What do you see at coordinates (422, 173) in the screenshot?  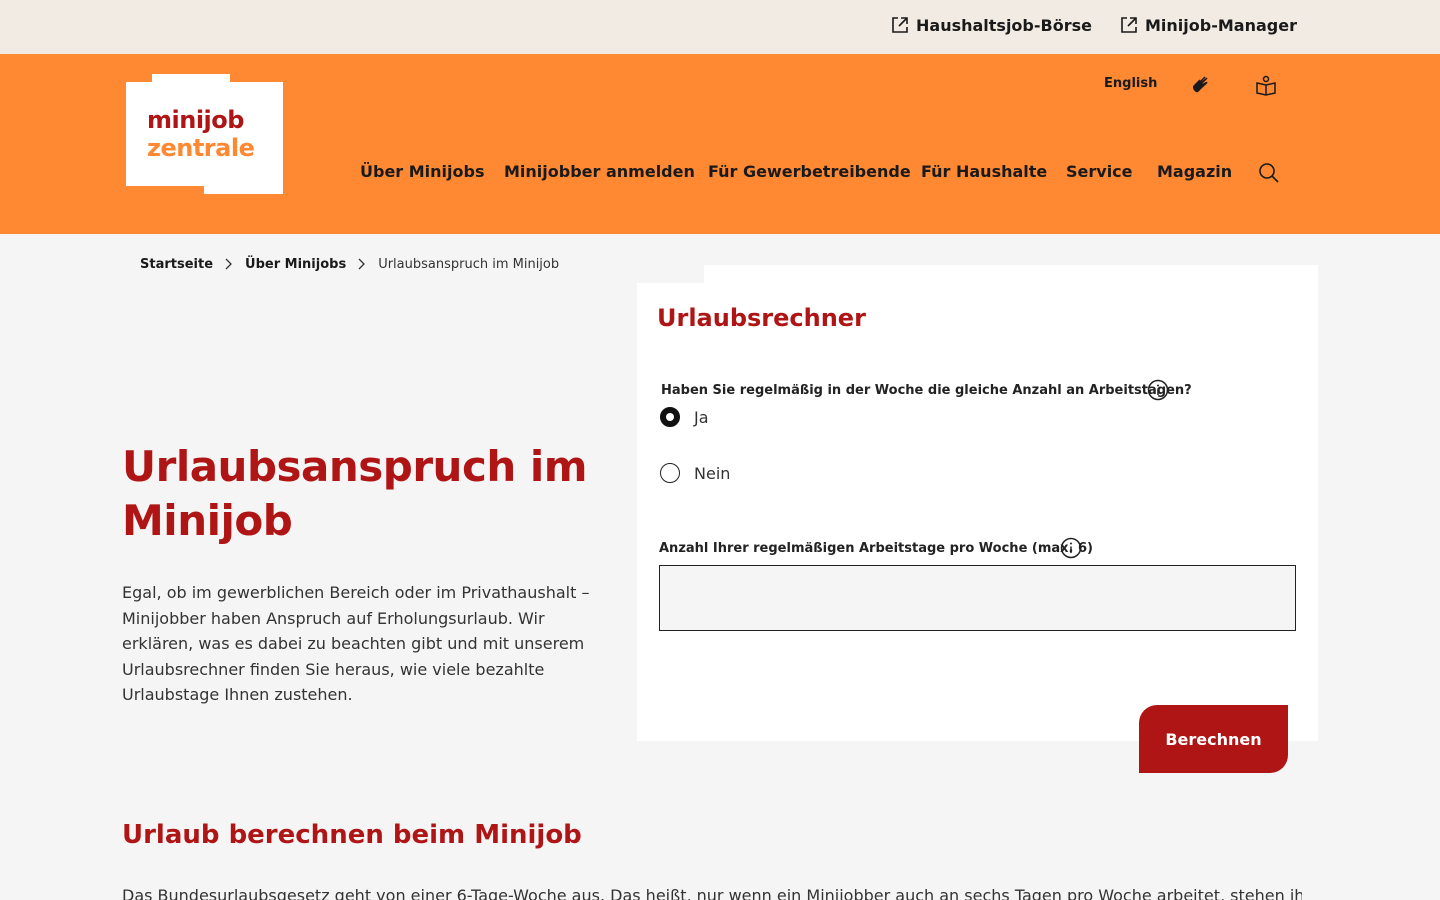 I see `nav-ueber-minijobs: Über Minijobs` at bounding box center [422, 173].